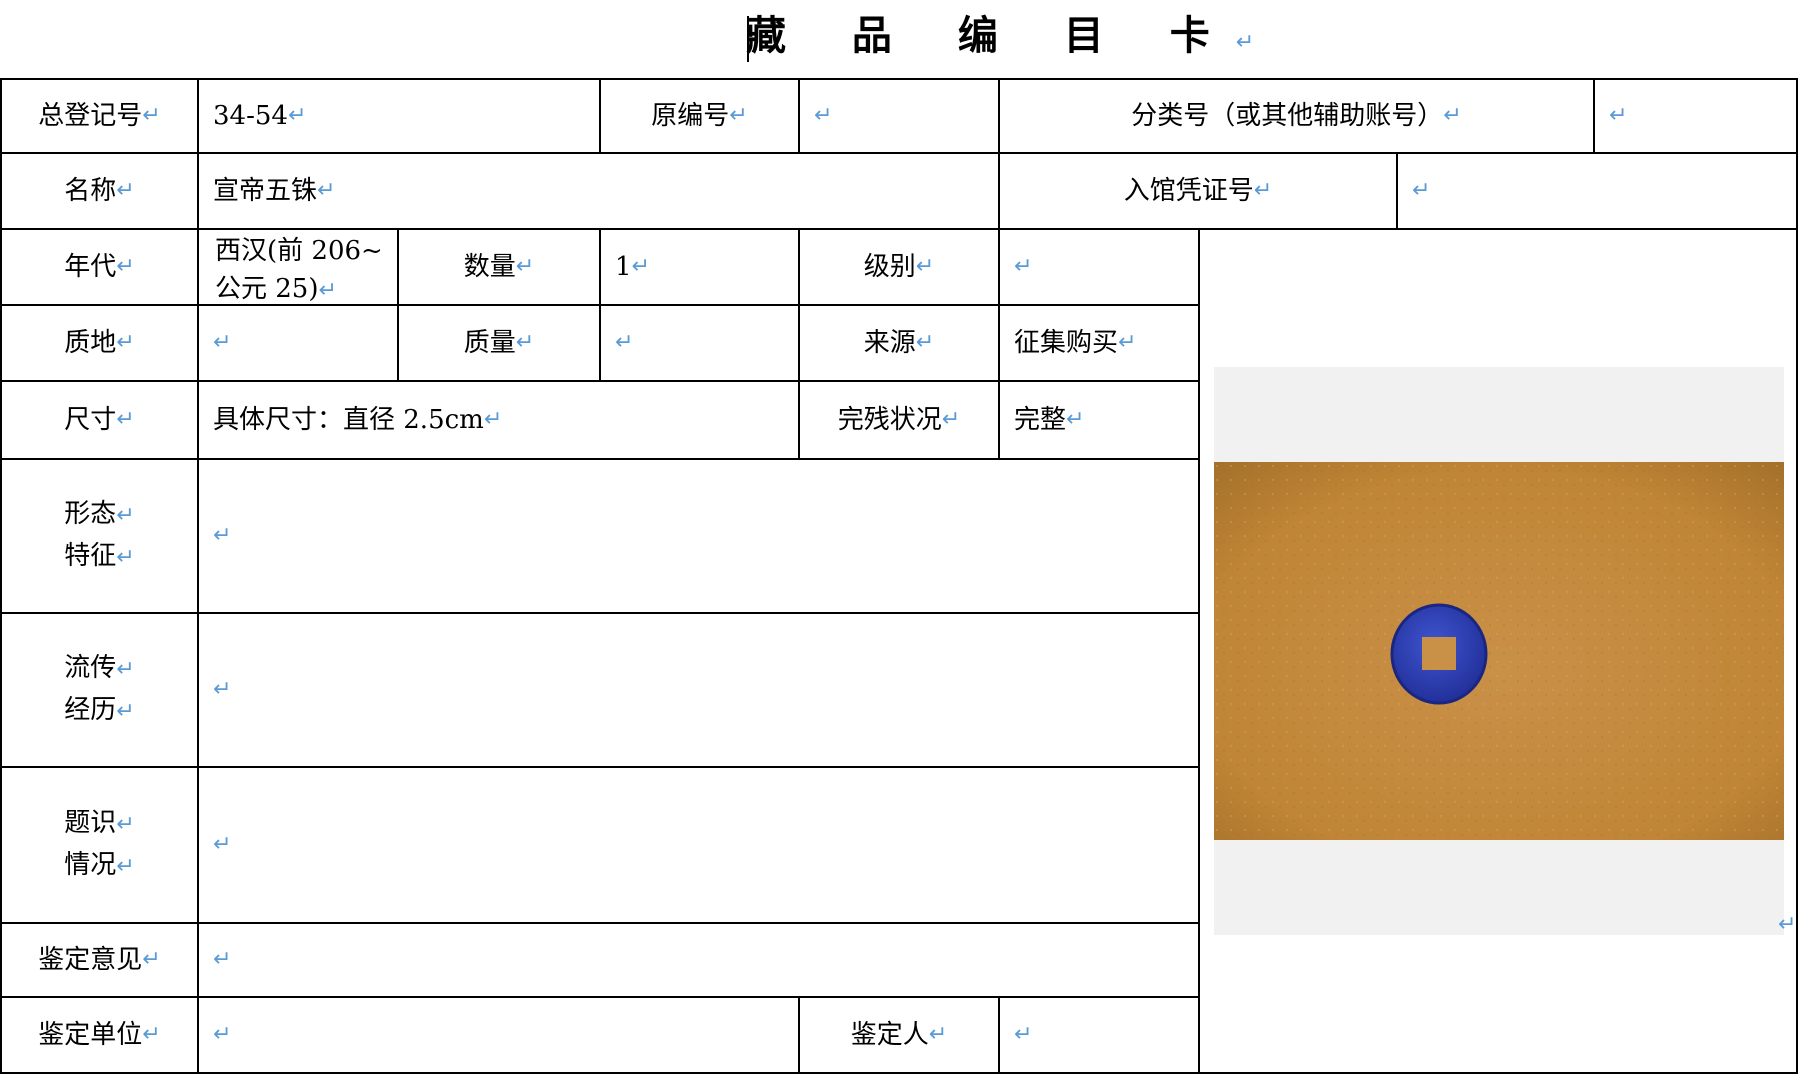 Image resolution: width=1798 pixels, height=1074 pixels. Describe the element at coordinates (99, 343) in the screenshot. I see `material-label: 质地 ↵` at that location.